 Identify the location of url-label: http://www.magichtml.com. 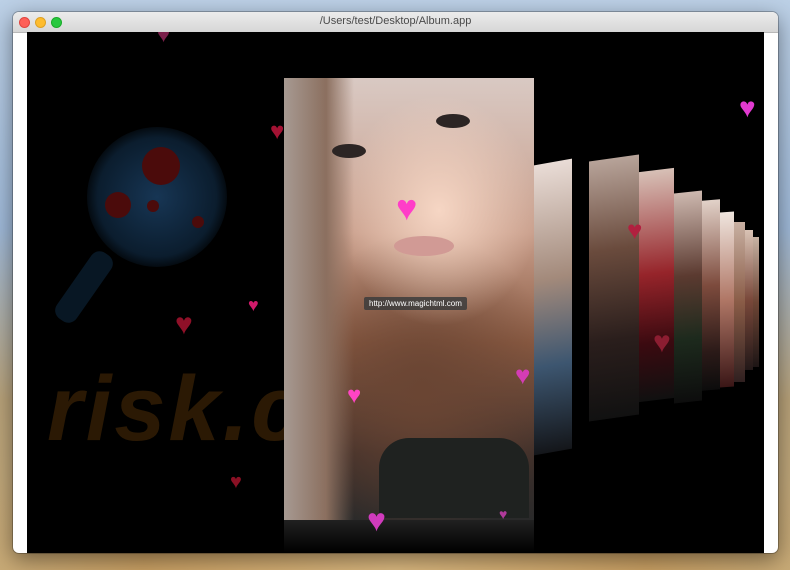
(415, 303).